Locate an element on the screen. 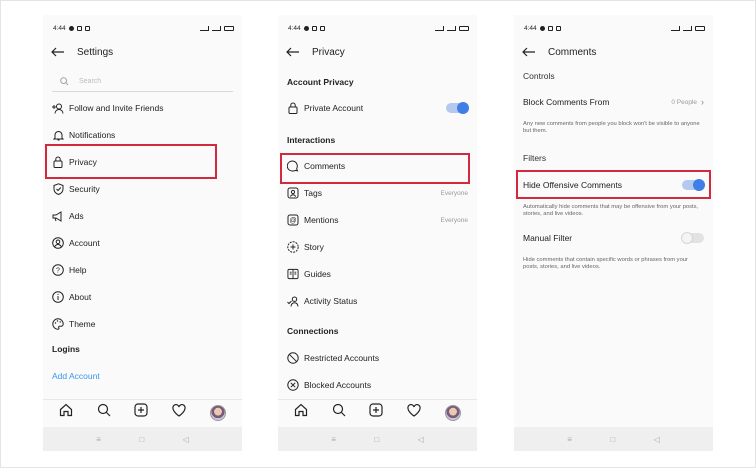 This screenshot has height=468, width=756. help-icon: ? is located at coordinates (58, 270).